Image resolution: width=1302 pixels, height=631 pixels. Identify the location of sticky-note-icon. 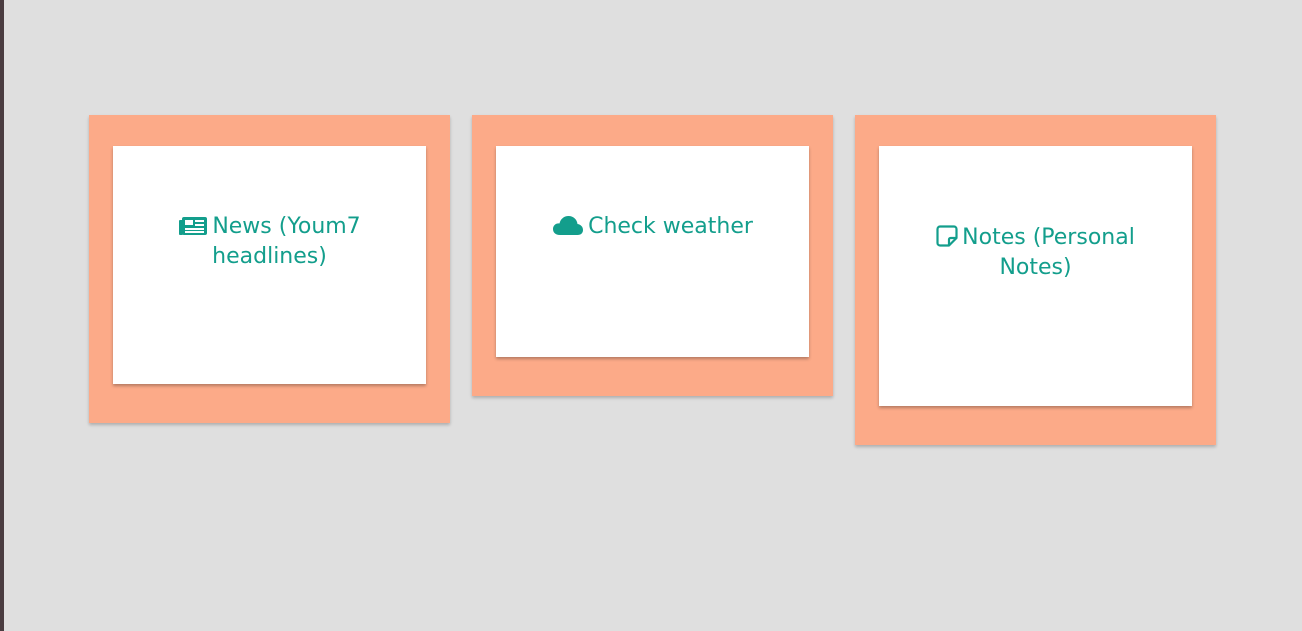
(947, 239).